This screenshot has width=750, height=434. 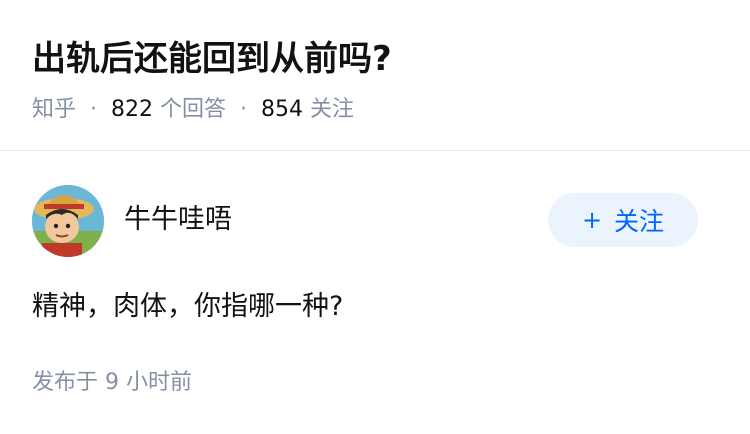 I want to click on answer-content: 精神，肉体，你指哪一种?, so click(x=188, y=306).